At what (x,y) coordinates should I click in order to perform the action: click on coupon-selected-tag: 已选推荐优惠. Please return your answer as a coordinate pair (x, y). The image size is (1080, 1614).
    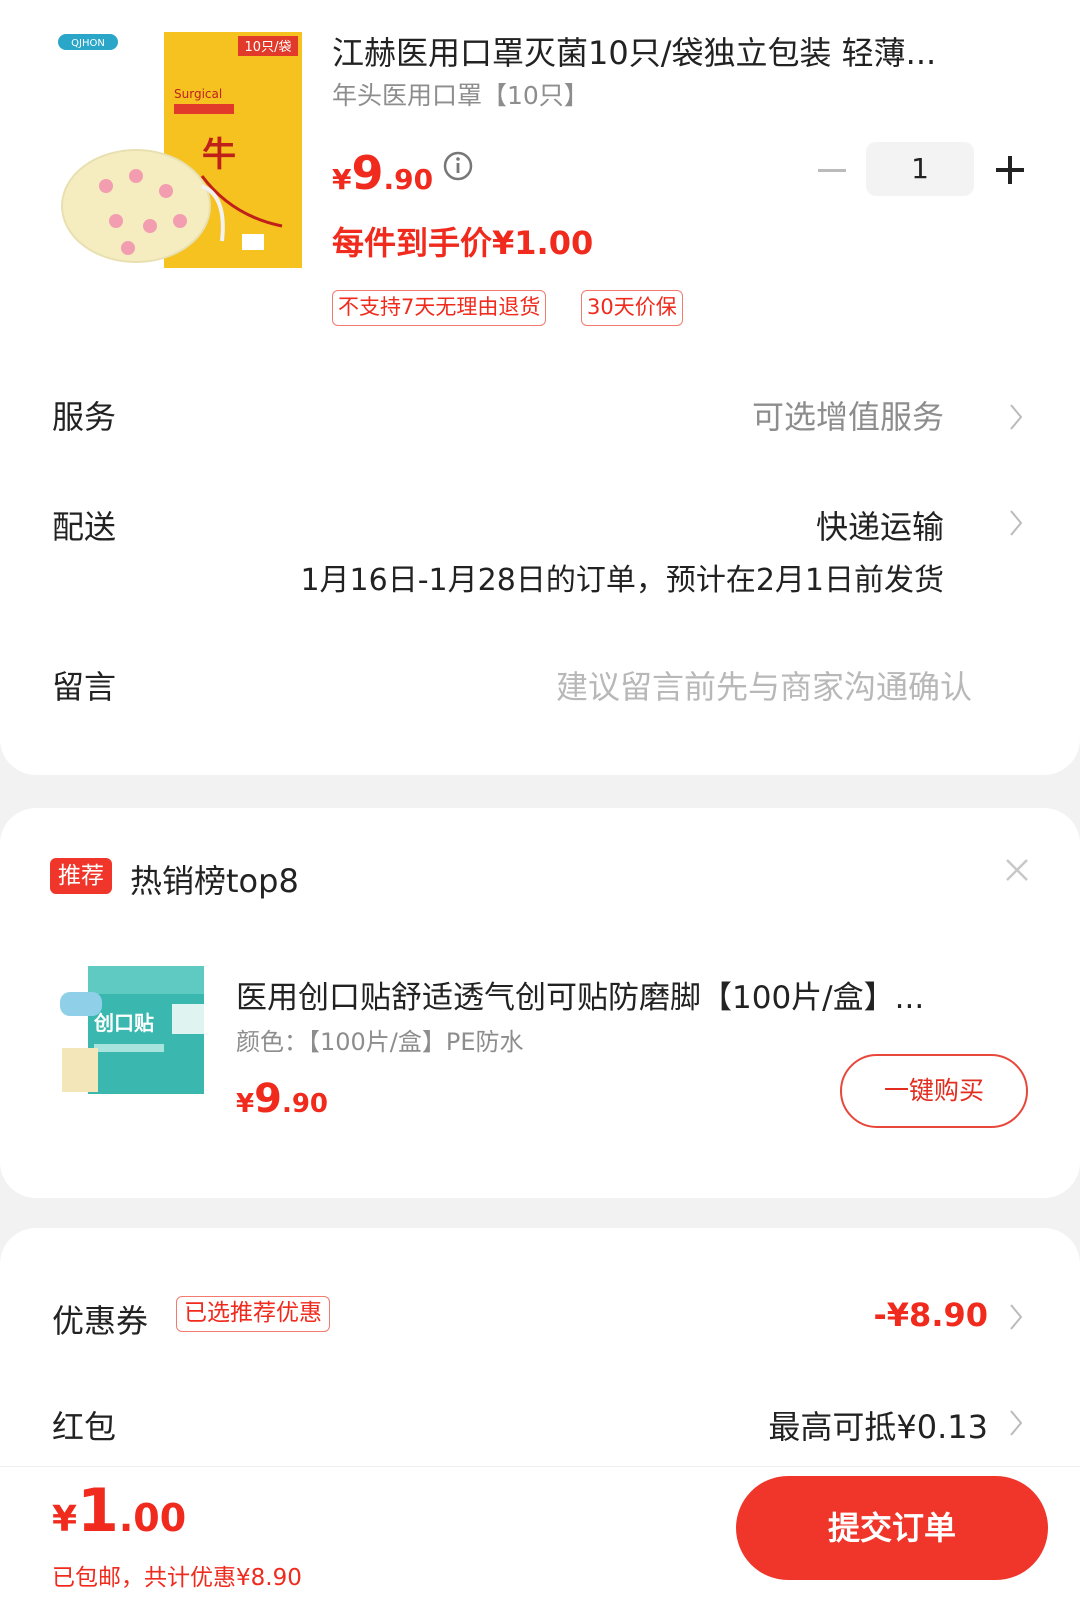
    Looking at the image, I should click on (253, 1314).